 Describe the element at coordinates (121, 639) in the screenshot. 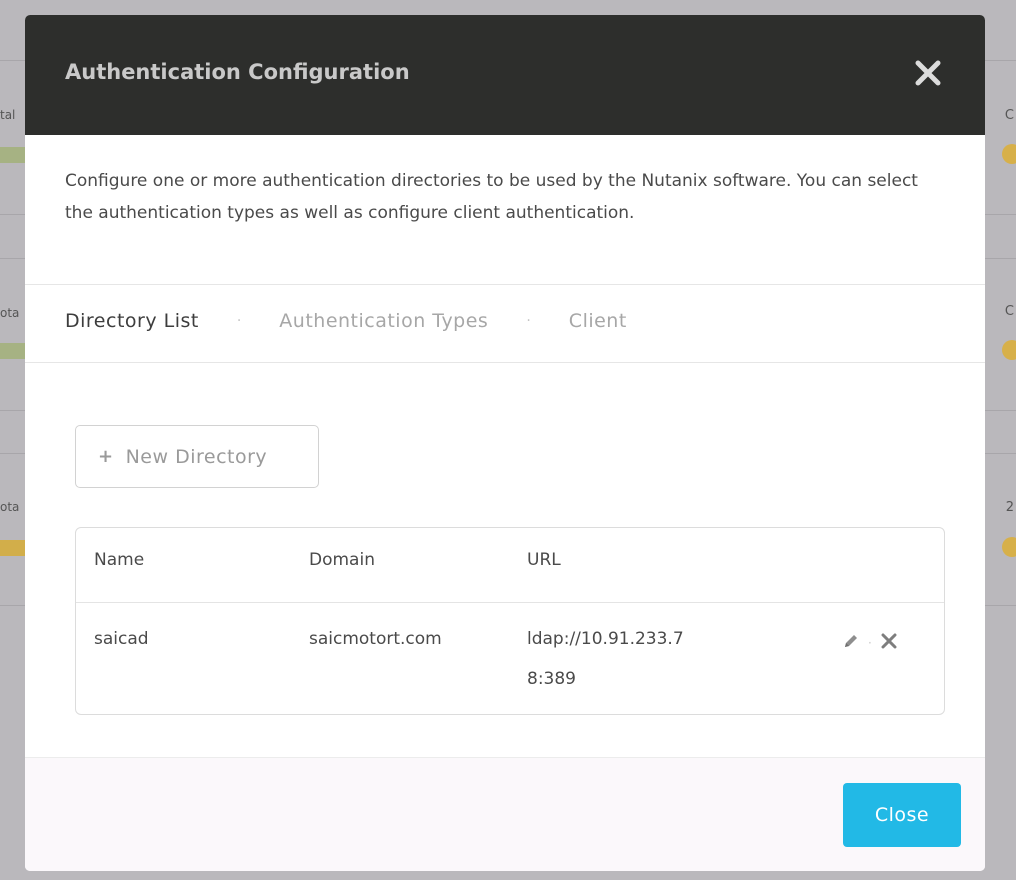

I see `cell-name: saicad` at that location.